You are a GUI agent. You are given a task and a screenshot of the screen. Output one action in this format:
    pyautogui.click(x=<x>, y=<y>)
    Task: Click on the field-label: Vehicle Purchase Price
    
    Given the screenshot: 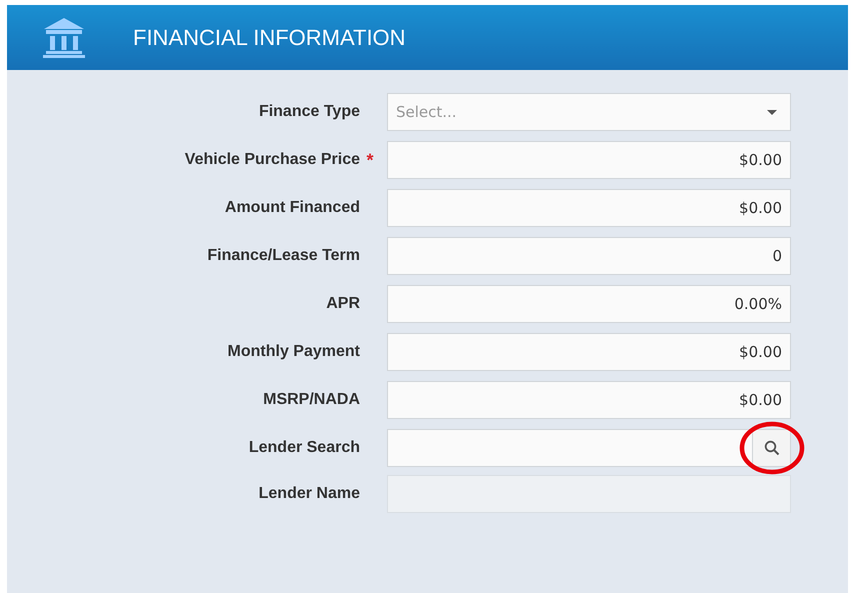 What is the action you would take?
    pyautogui.click(x=272, y=160)
    